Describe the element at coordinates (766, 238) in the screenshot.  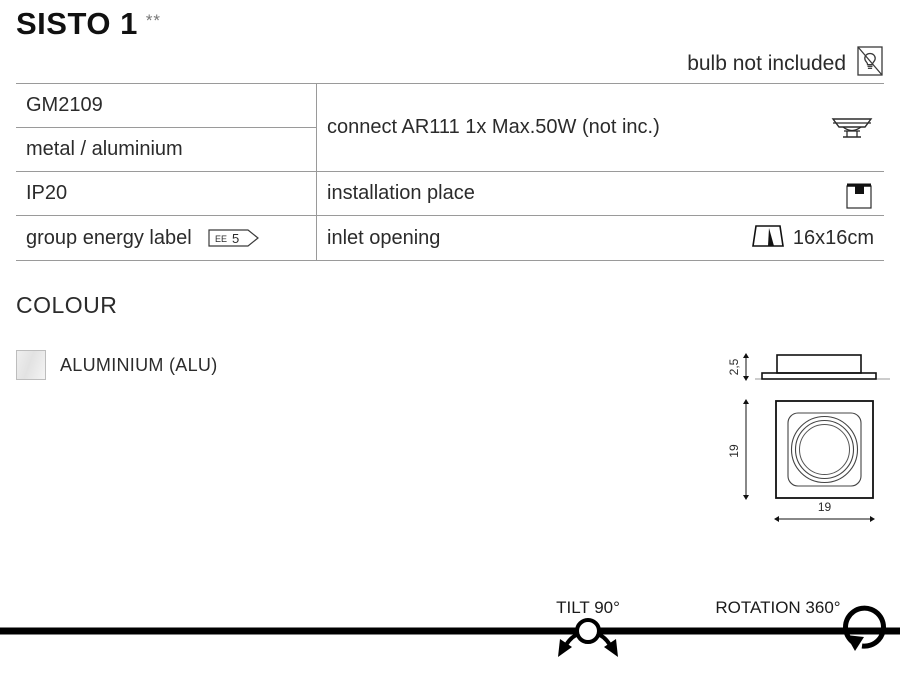
I see `inlet-opening-icon` at that location.